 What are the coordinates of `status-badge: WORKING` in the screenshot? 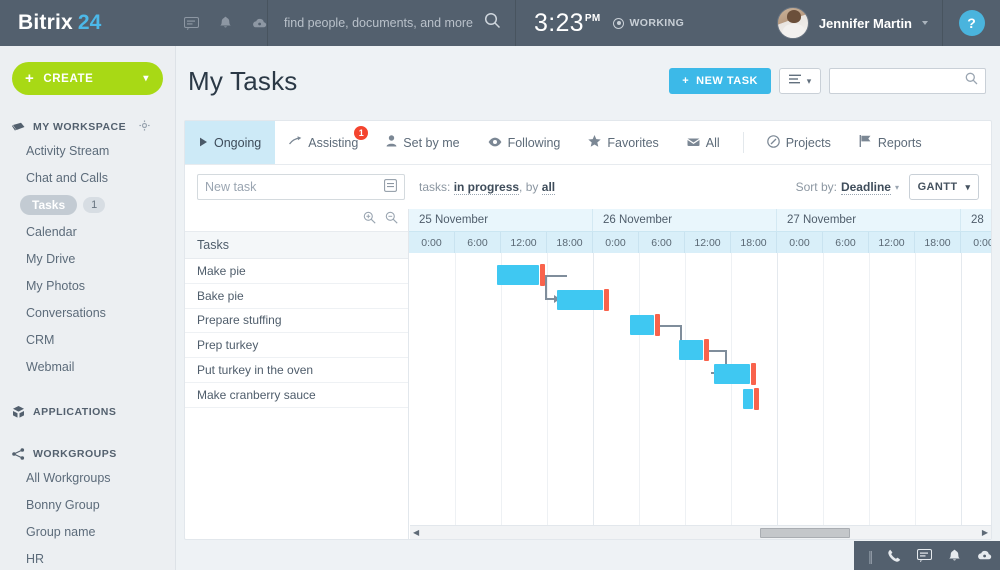 It's located at (648, 23).